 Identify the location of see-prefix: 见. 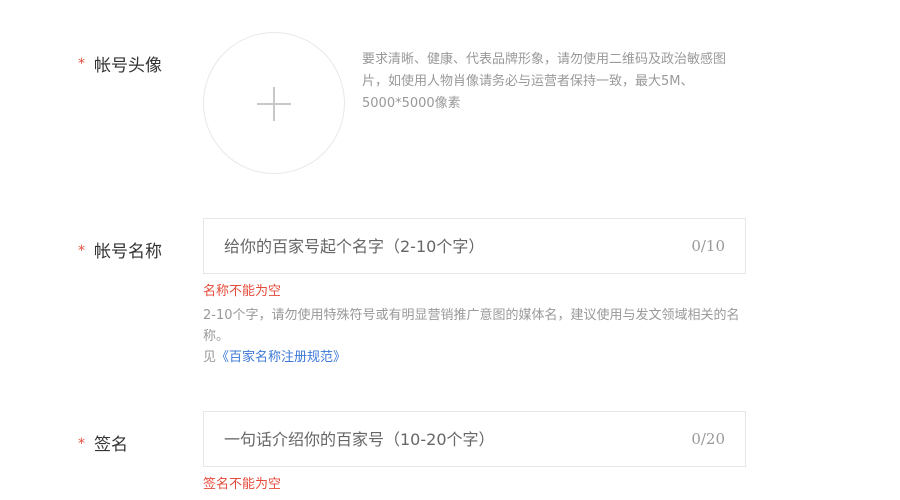
(210, 357).